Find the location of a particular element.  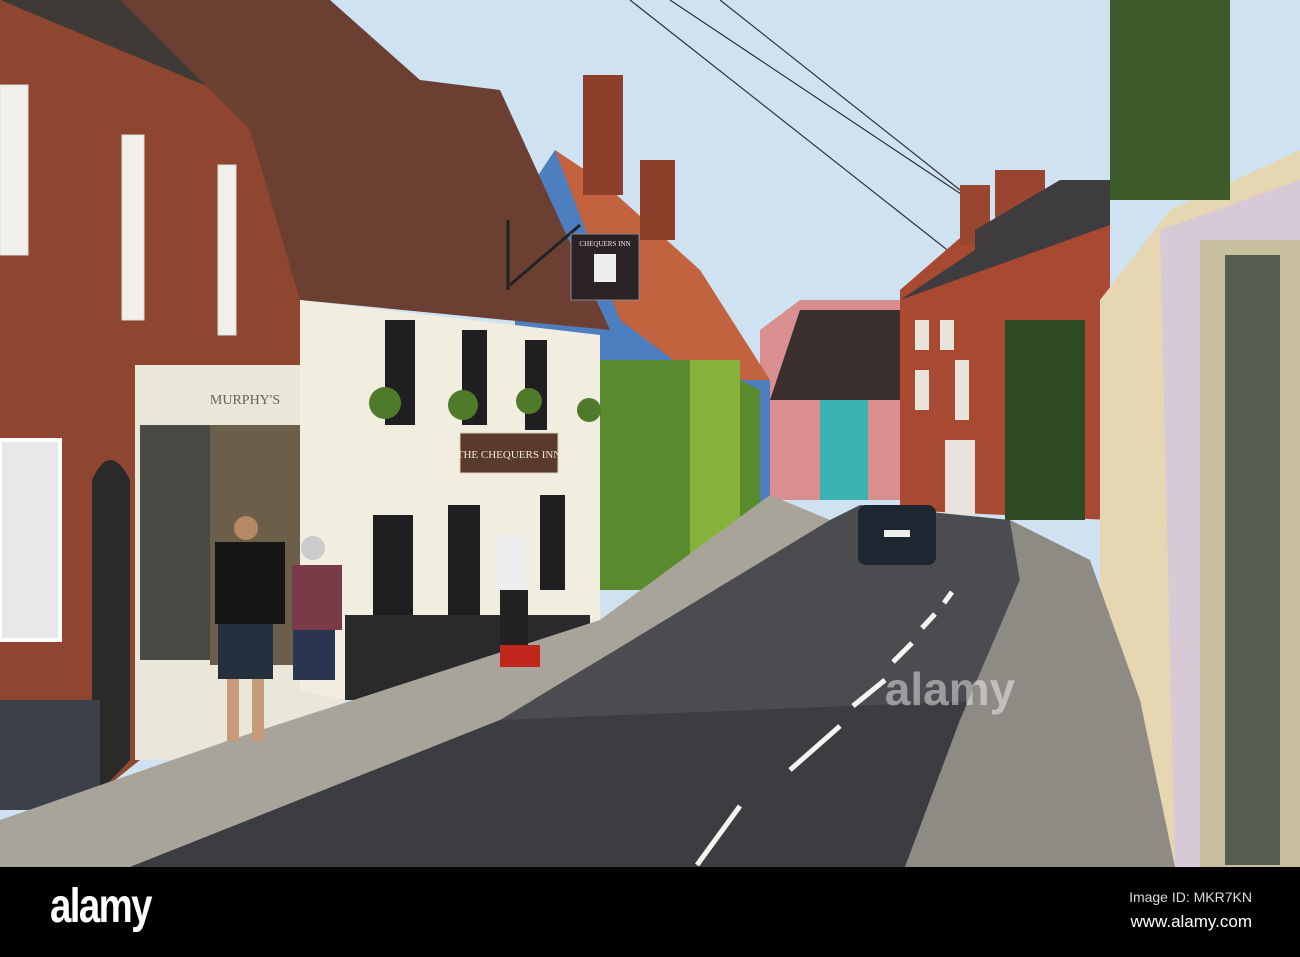

watermark: alamy is located at coordinates (950, 689).